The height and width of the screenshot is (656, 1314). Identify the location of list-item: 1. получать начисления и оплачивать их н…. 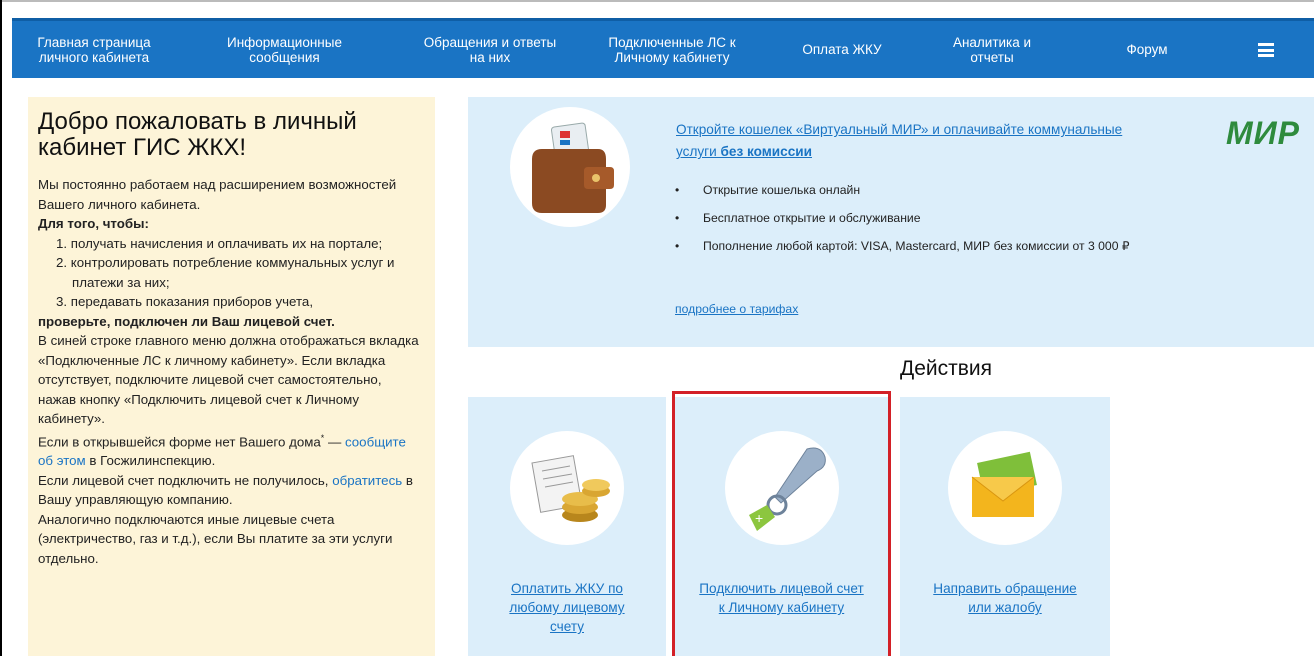
(219, 243).